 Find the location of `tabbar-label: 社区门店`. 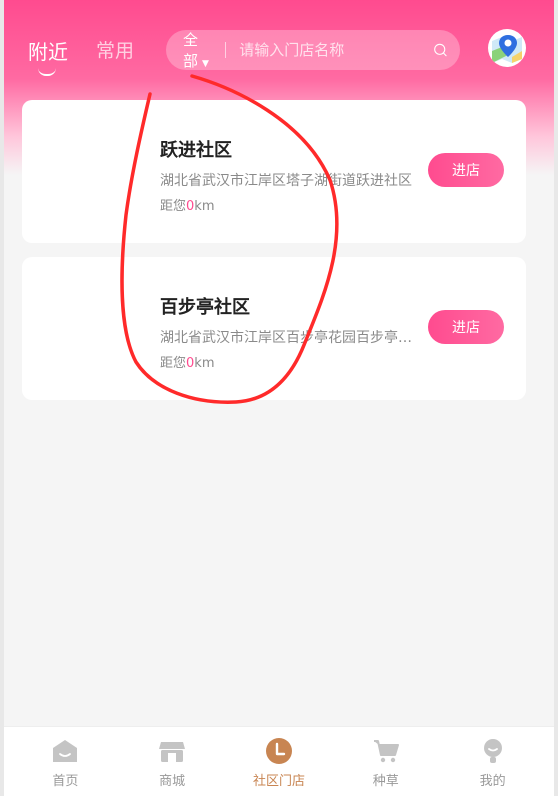

tabbar-label: 社区门店 is located at coordinates (278, 781).